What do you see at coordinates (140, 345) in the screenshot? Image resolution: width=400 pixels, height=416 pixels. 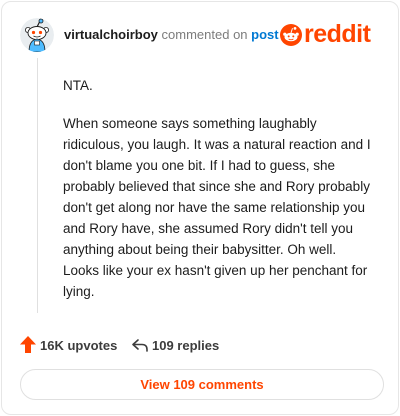 I see `reply-arrow-icon` at bounding box center [140, 345].